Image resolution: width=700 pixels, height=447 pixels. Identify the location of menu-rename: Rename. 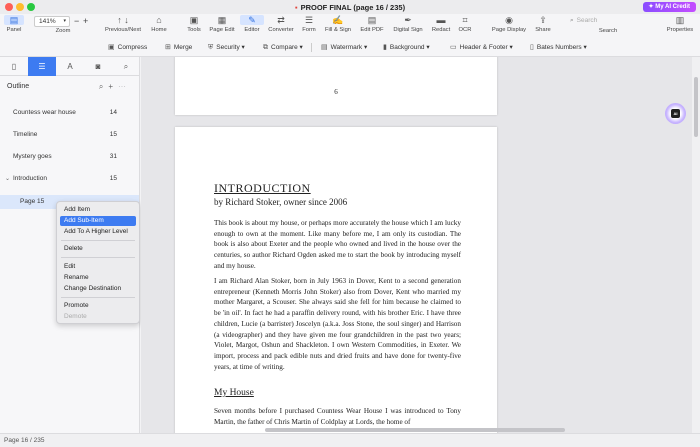
(98, 278).